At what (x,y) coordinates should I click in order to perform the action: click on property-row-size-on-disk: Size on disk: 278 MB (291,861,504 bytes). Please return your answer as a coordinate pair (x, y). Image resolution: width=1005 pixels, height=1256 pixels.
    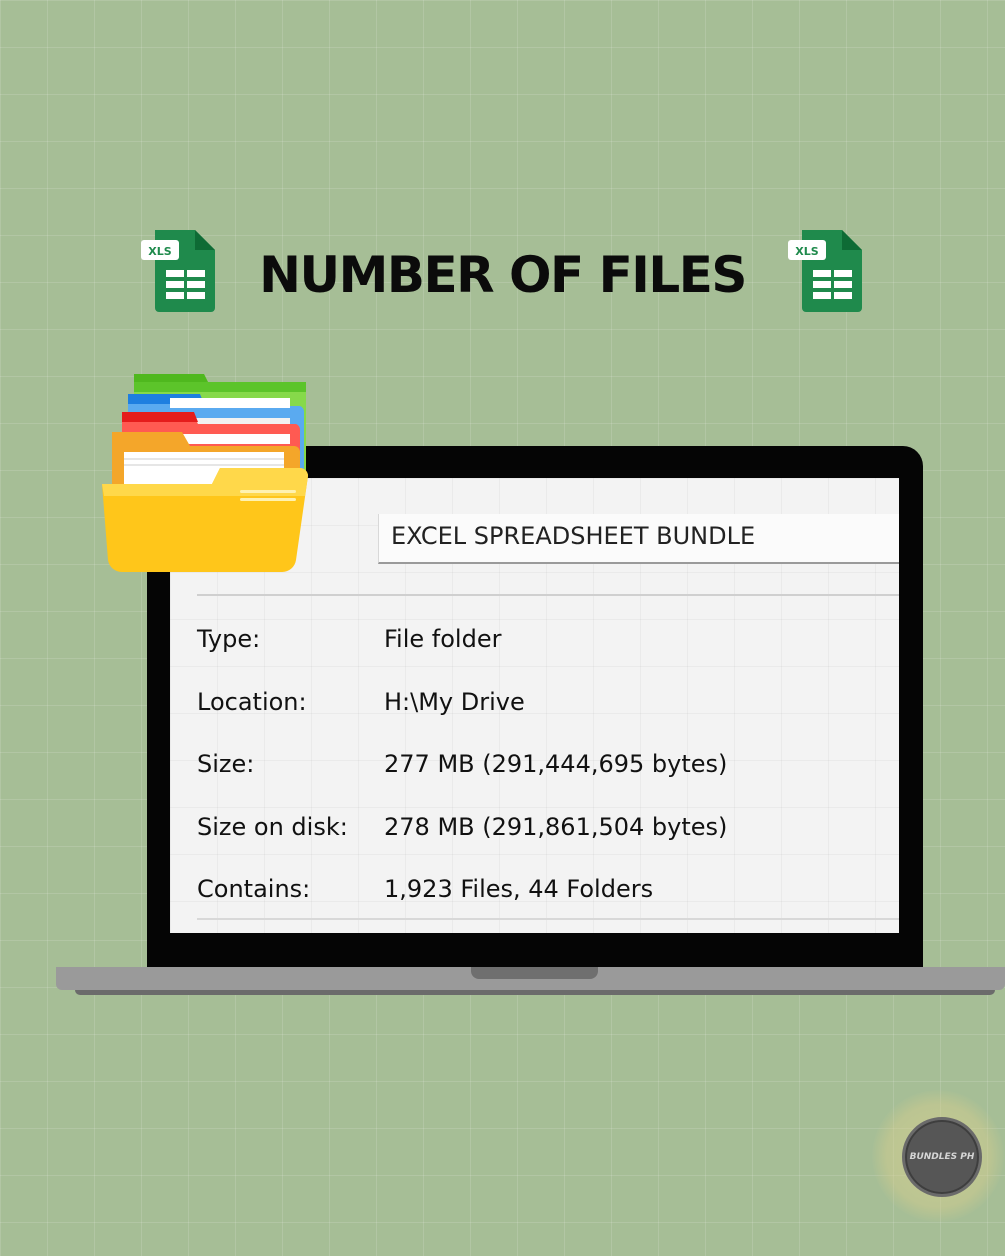
    Looking at the image, I should click on (534, 833).